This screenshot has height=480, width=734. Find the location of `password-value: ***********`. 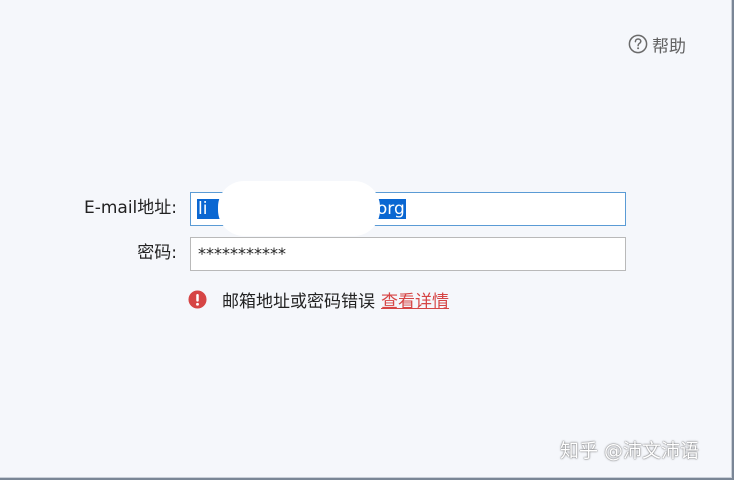

password-value: *********** is located at coordinates (242, 253).